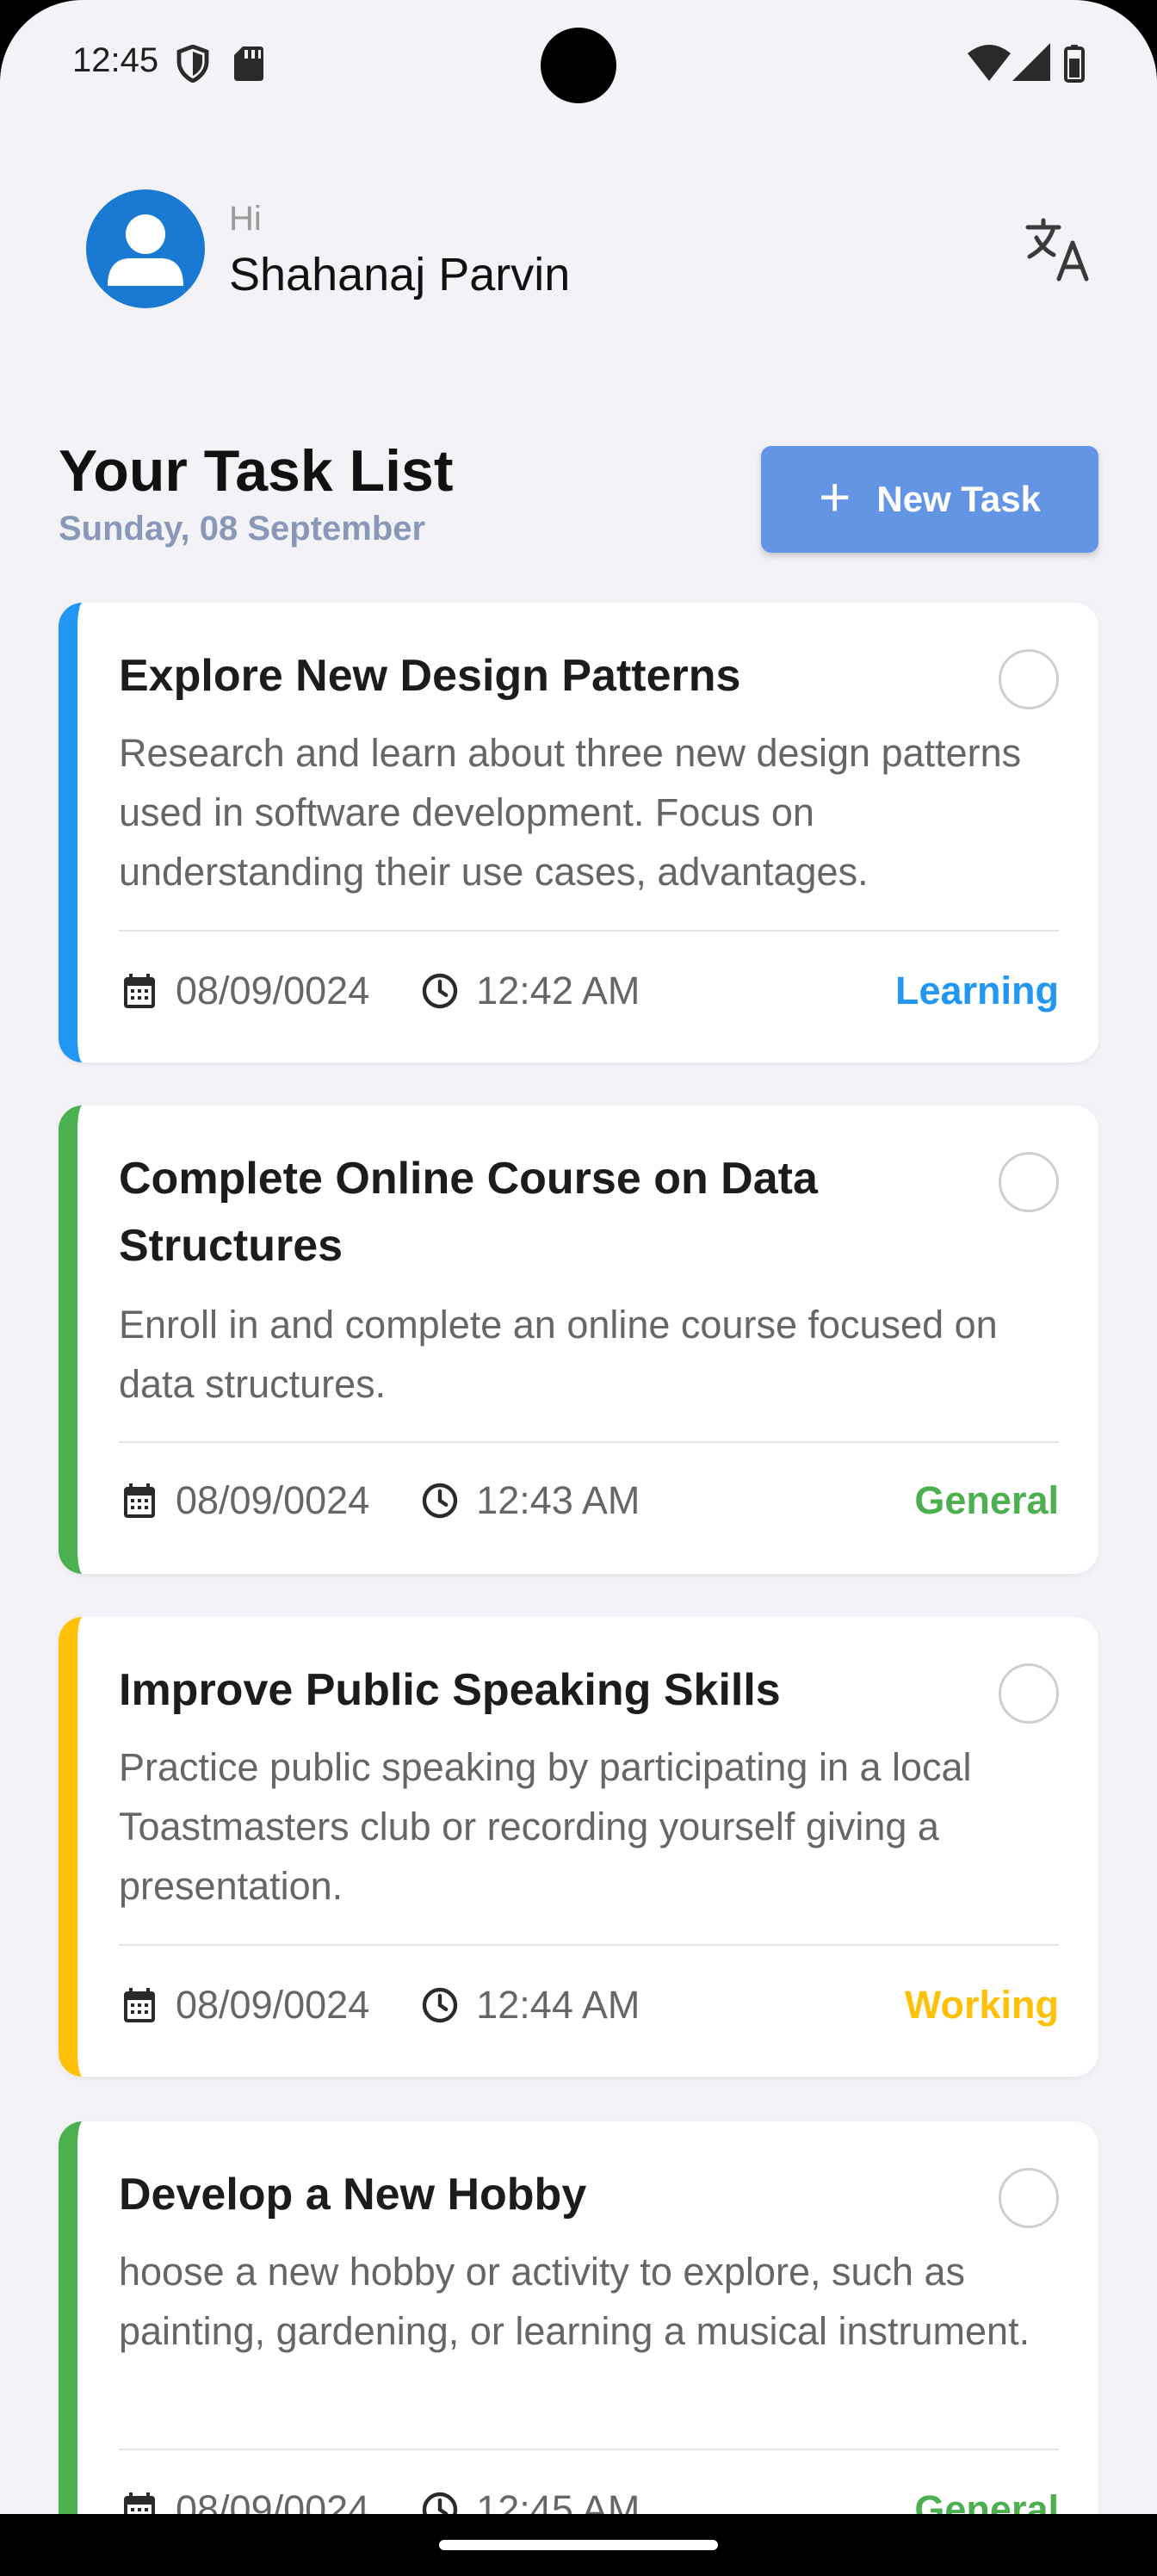  I want to click on translate-button, so click(1058, 249).